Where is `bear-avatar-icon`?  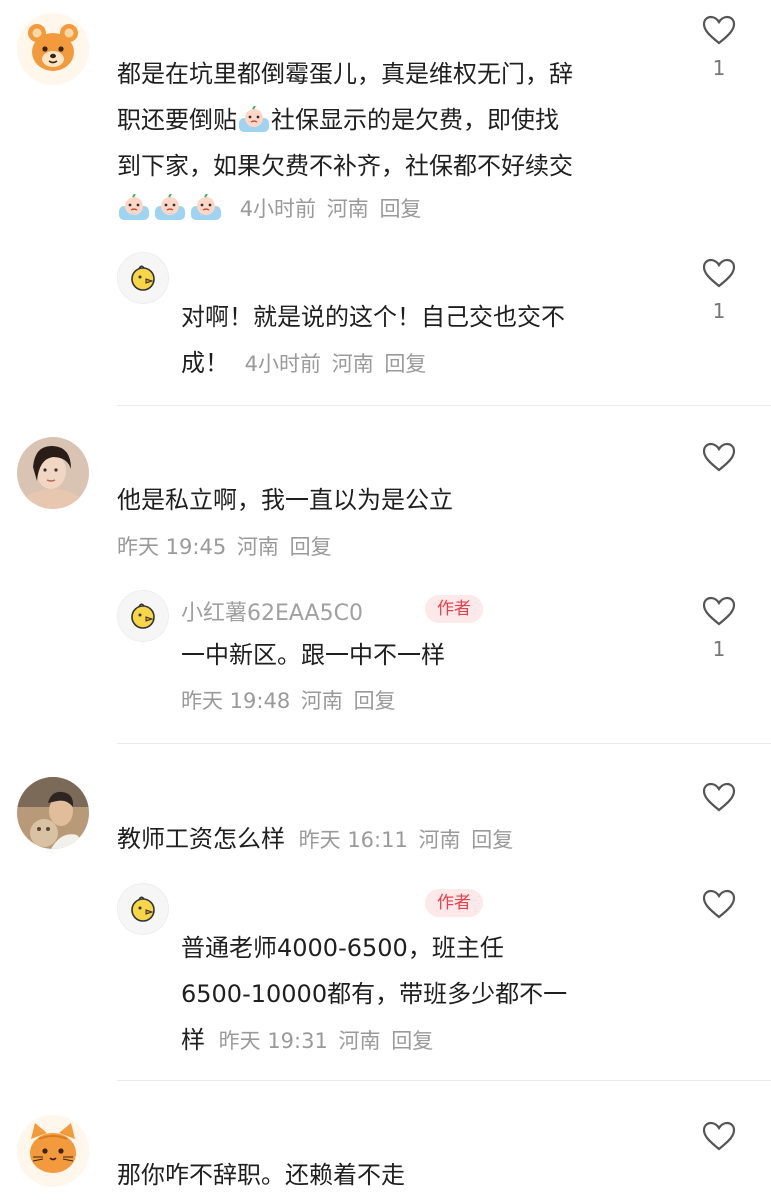 bear-avatar-icon is located at coordinates (53, 49).